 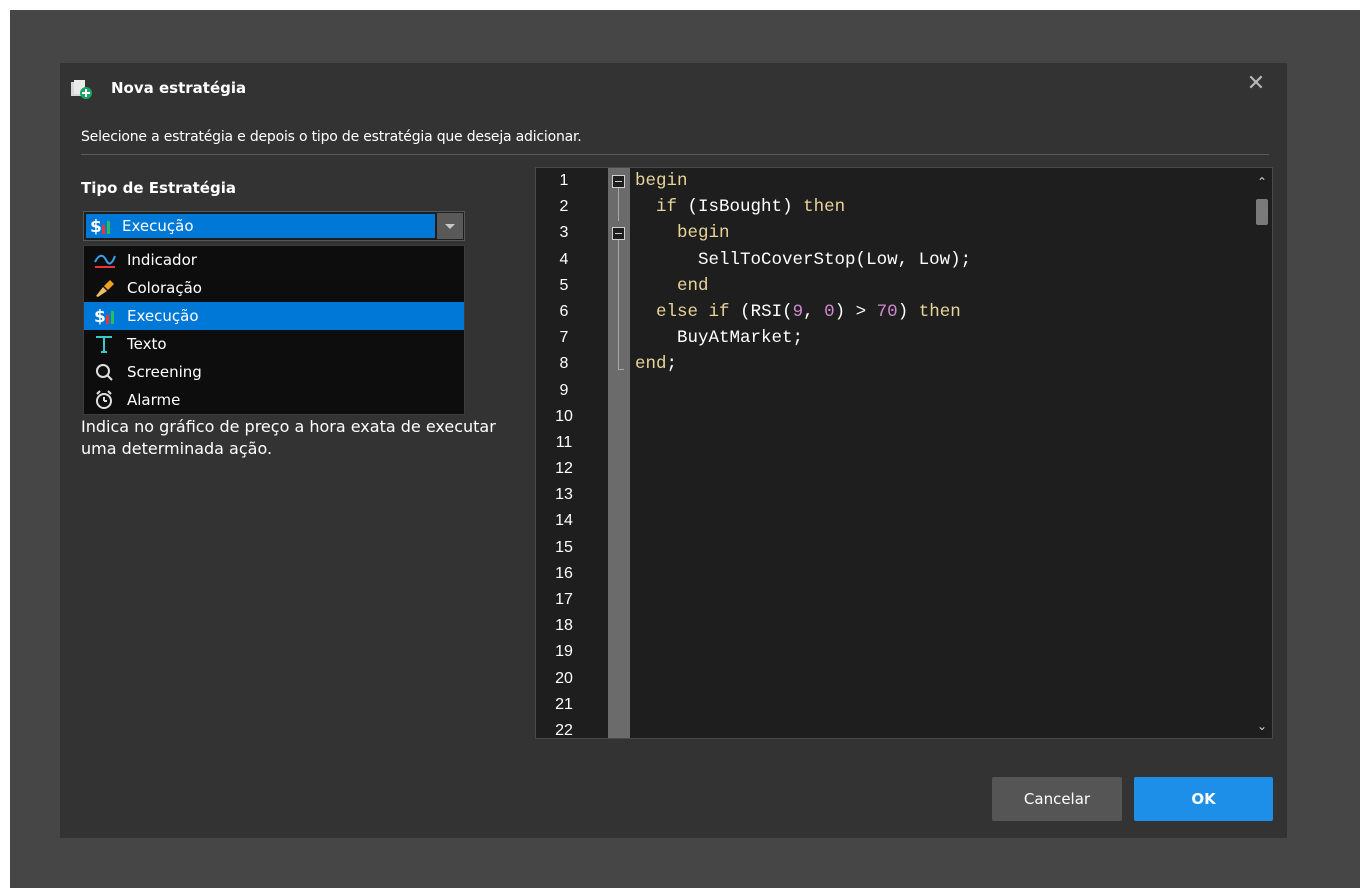 I want to click on strategy-type-selected-label: Execução, so click(x=158, y=226).